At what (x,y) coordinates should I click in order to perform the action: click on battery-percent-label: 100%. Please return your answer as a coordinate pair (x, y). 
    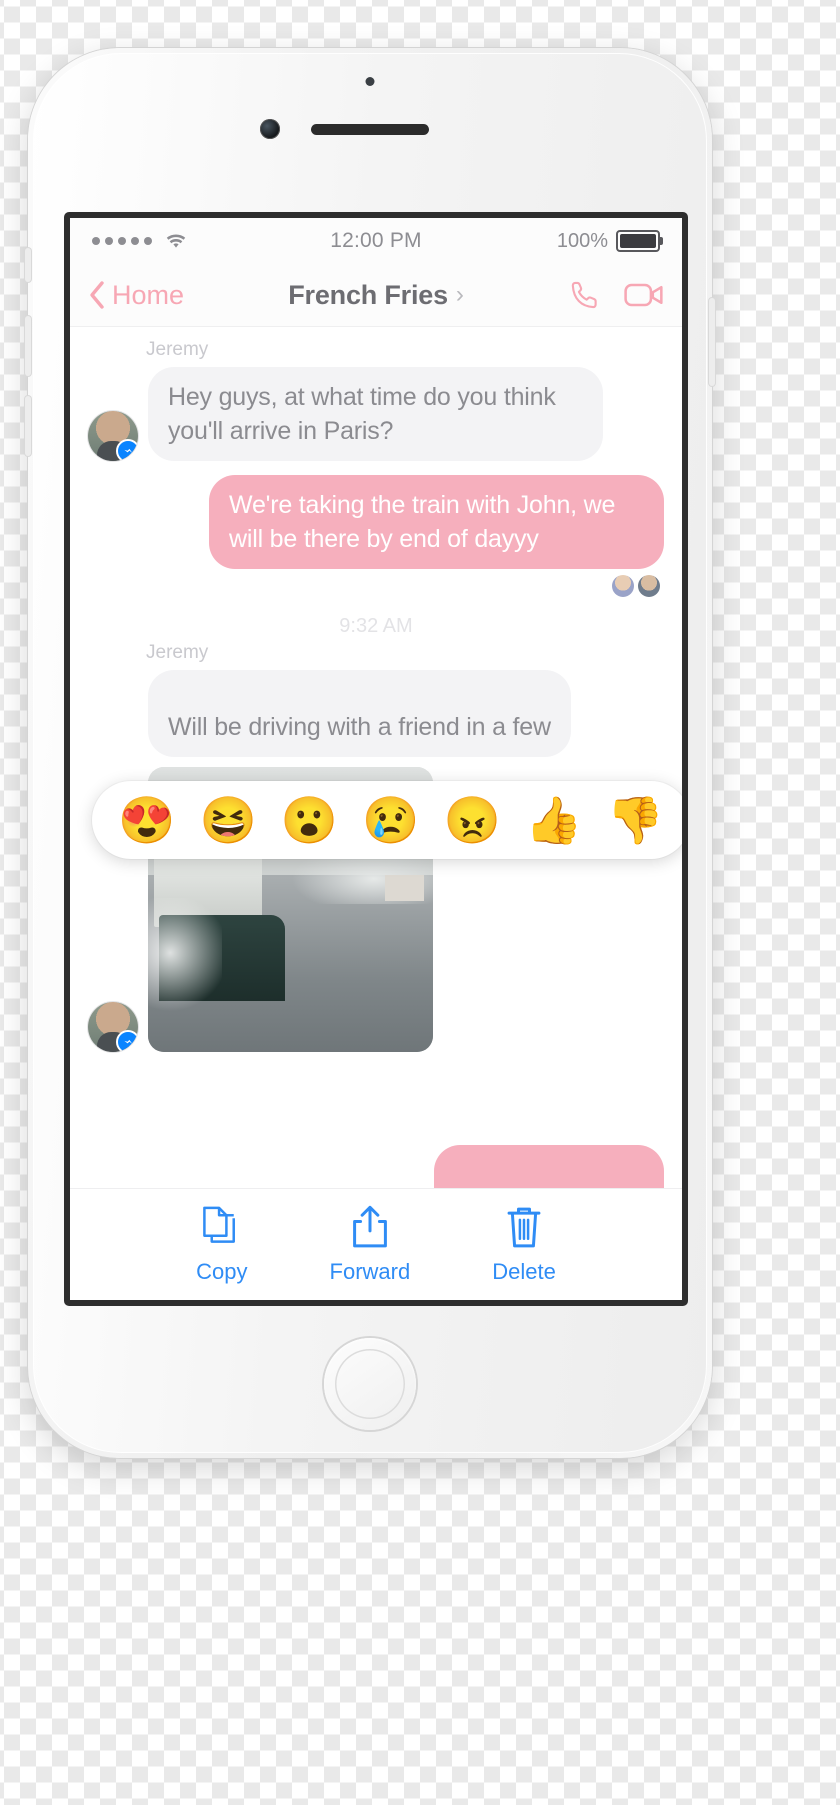
    Looking at the image, I should click on (582, 240).